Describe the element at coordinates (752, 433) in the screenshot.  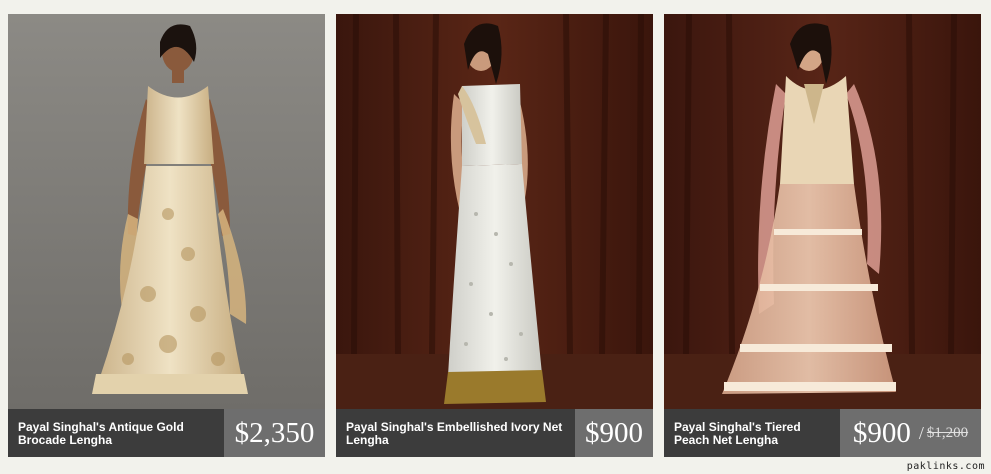
I see `product-title: Payal Singhal's Tiered Peach Net Lengha` at that location.